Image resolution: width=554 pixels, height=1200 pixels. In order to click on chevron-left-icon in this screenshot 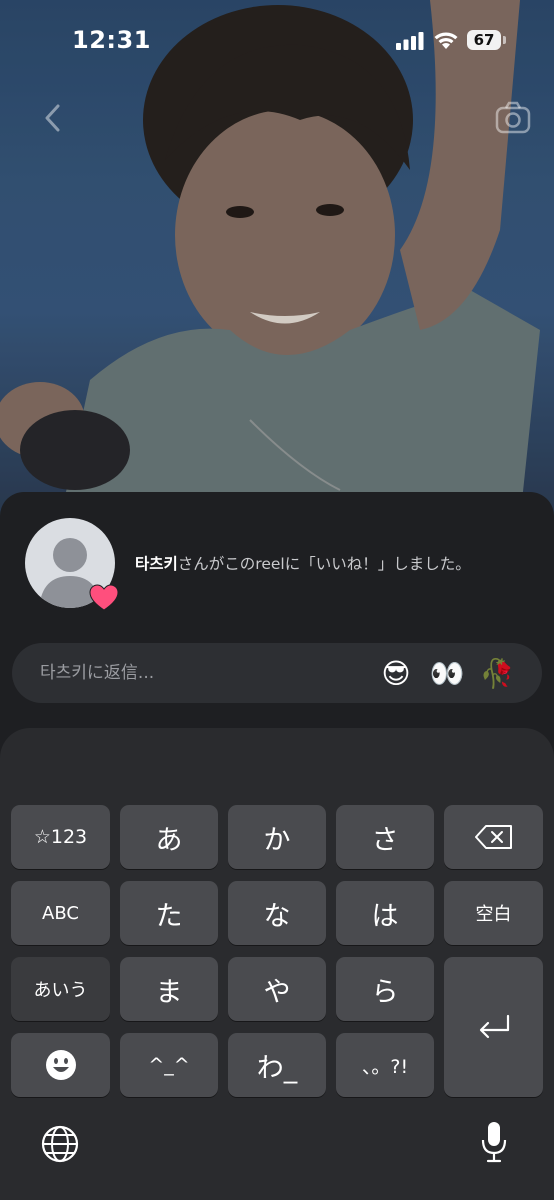, I will do `click(52, 118)`.